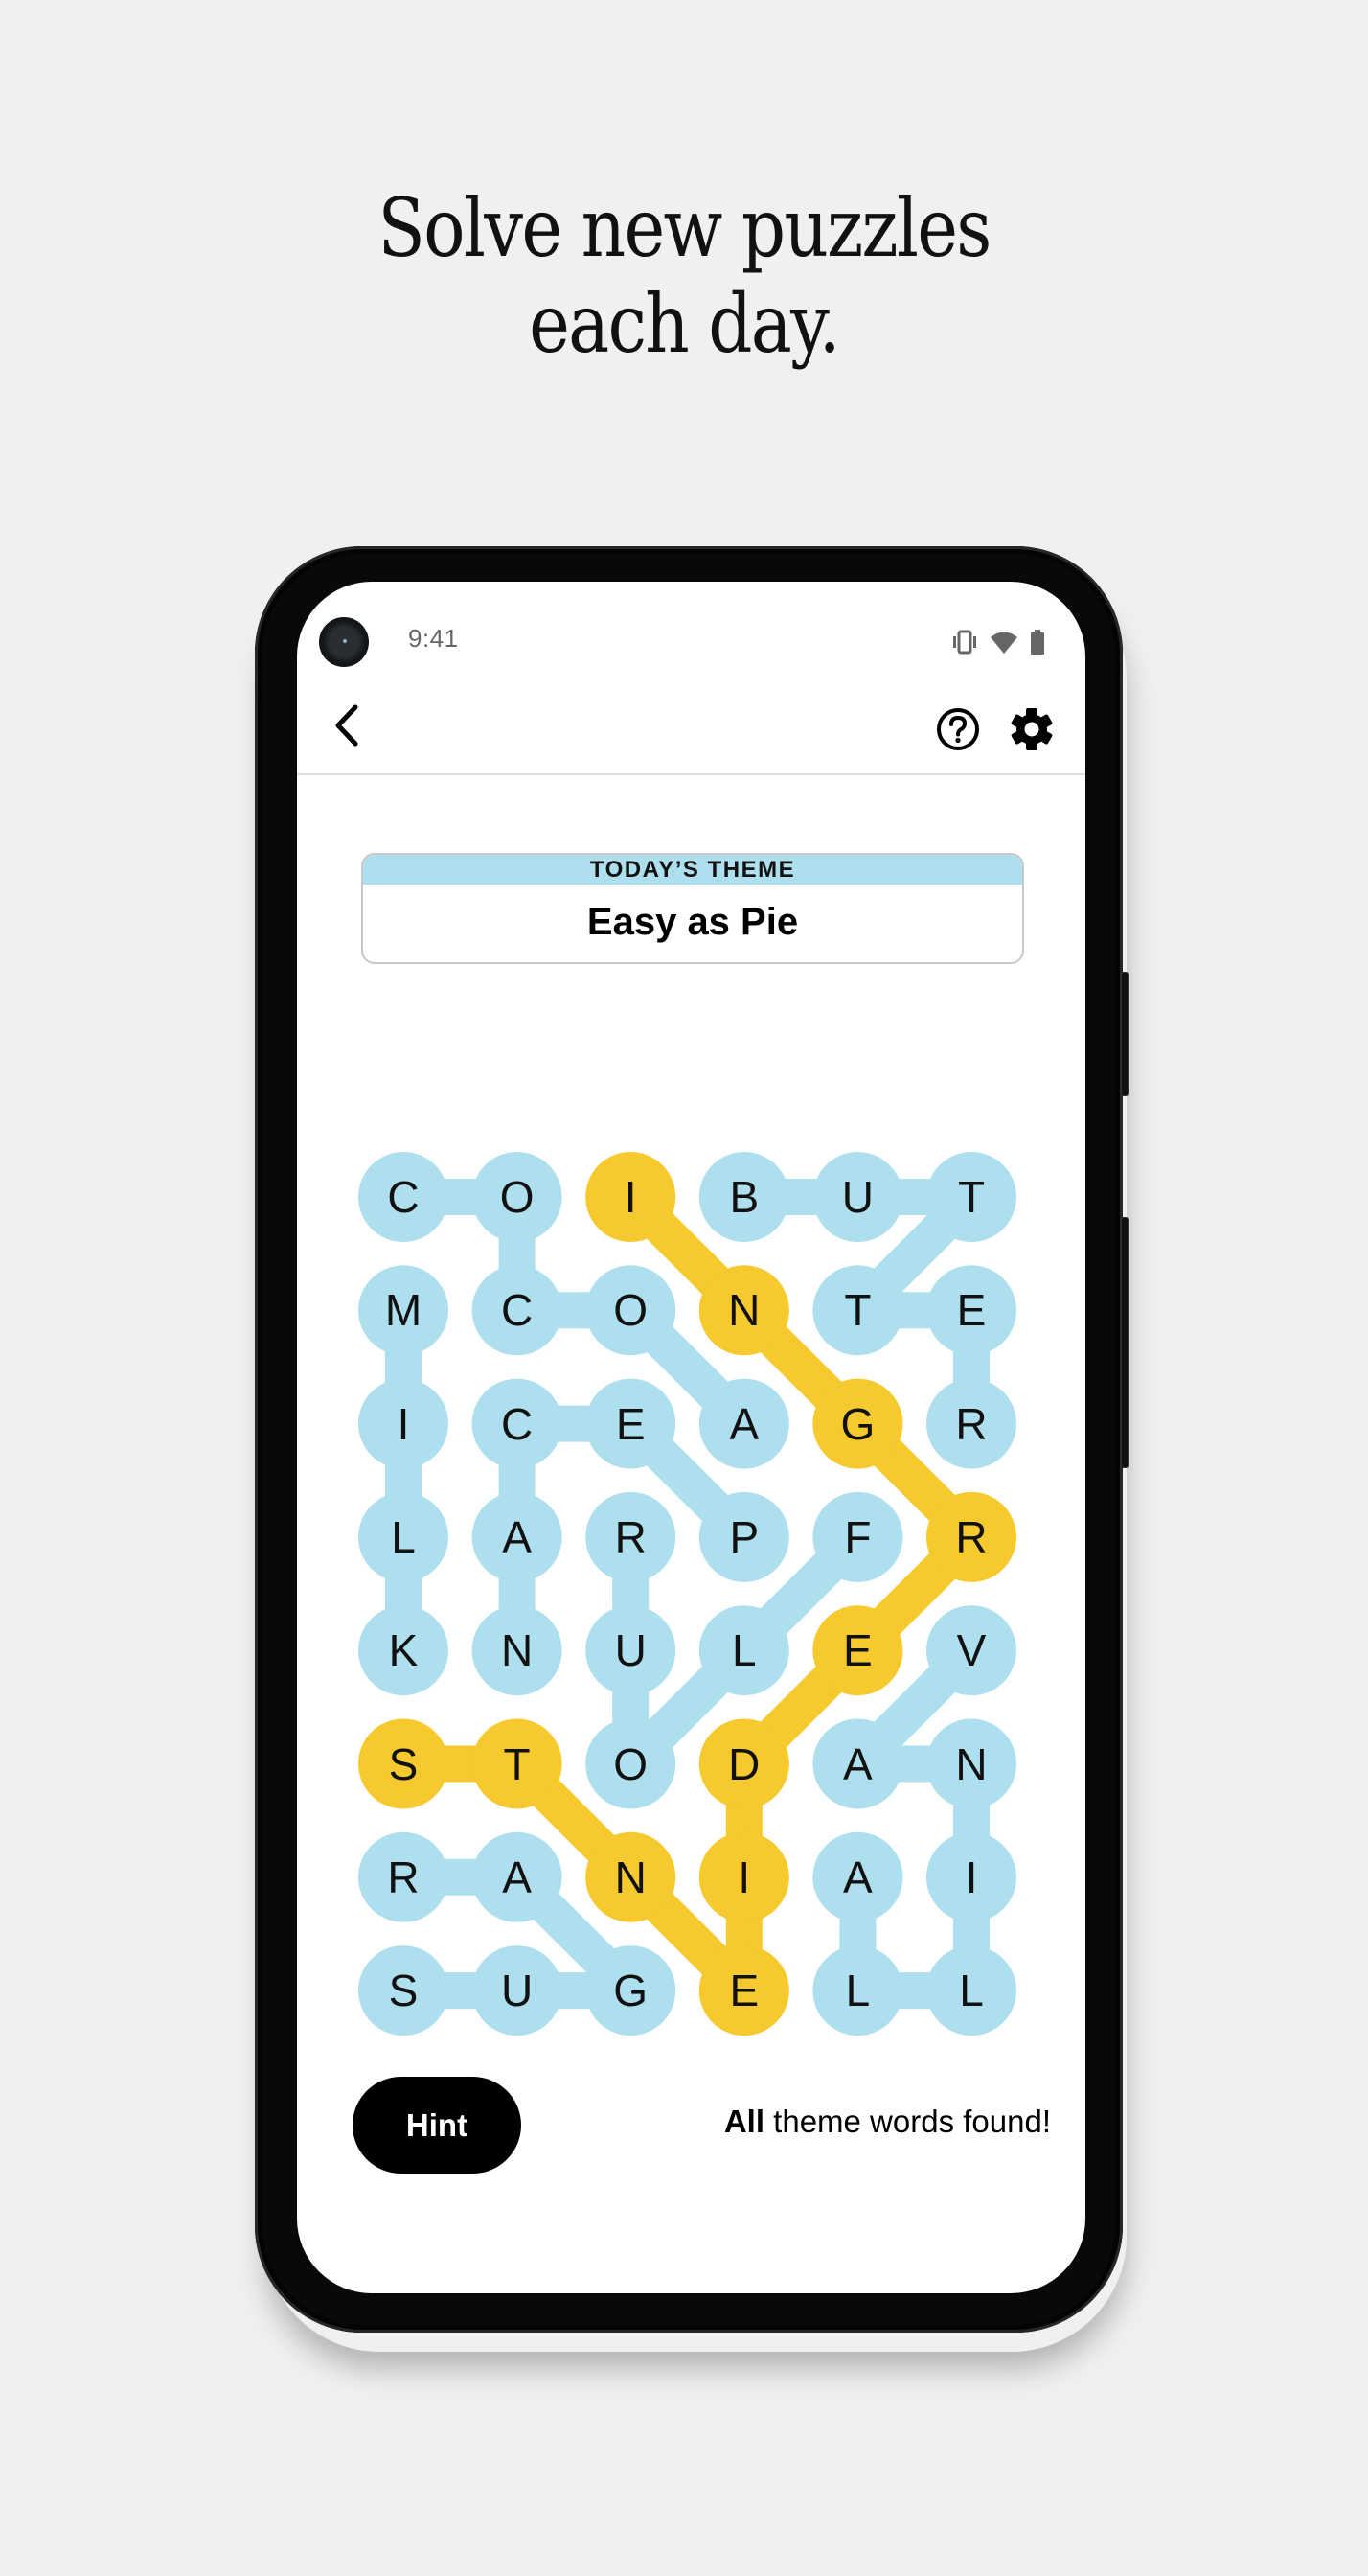 Image resolution: width=1368 pixels, height=2576 pixels. I want to click on phone-volume-button, so click(1125, 1342).